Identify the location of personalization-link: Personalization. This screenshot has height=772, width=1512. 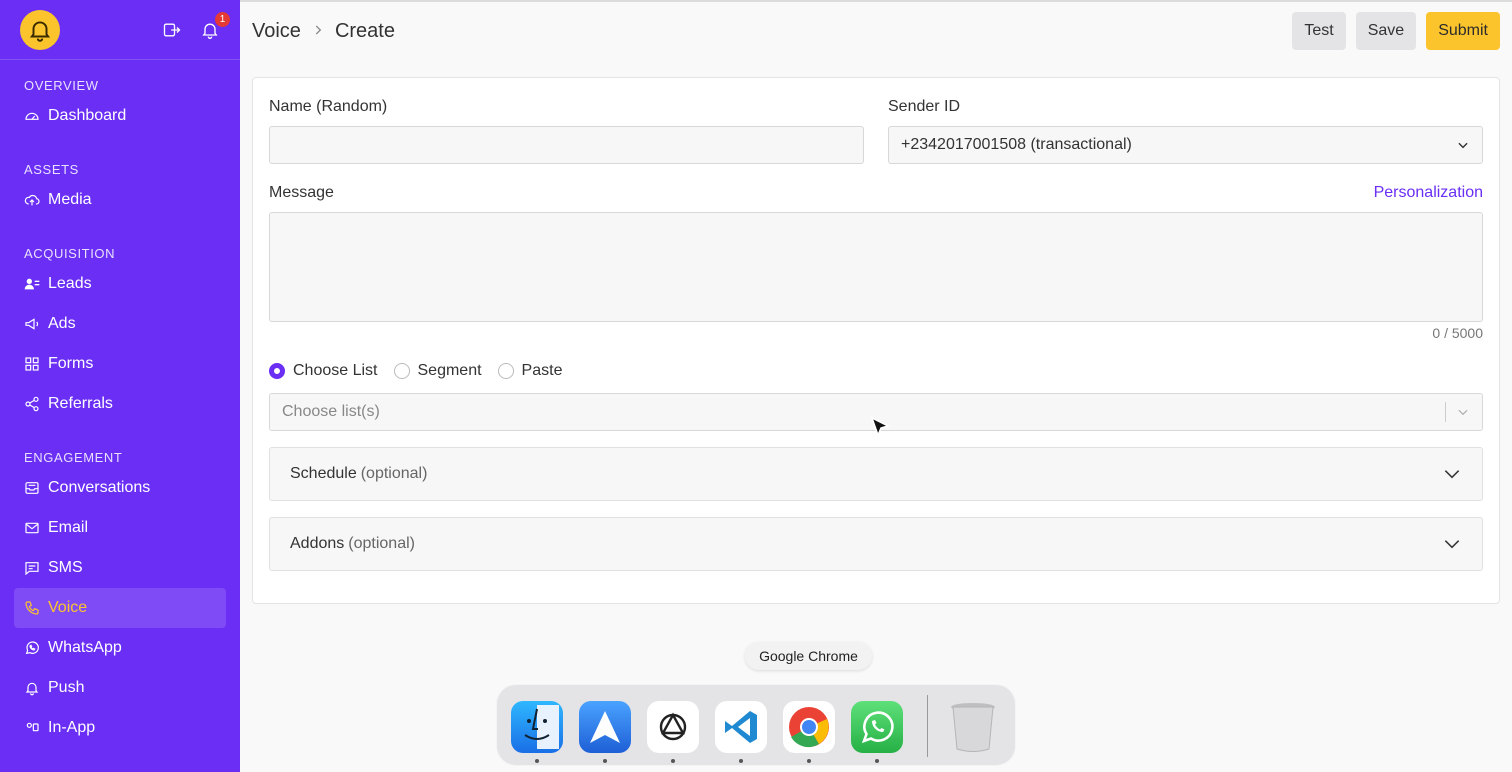
(1428, 193).